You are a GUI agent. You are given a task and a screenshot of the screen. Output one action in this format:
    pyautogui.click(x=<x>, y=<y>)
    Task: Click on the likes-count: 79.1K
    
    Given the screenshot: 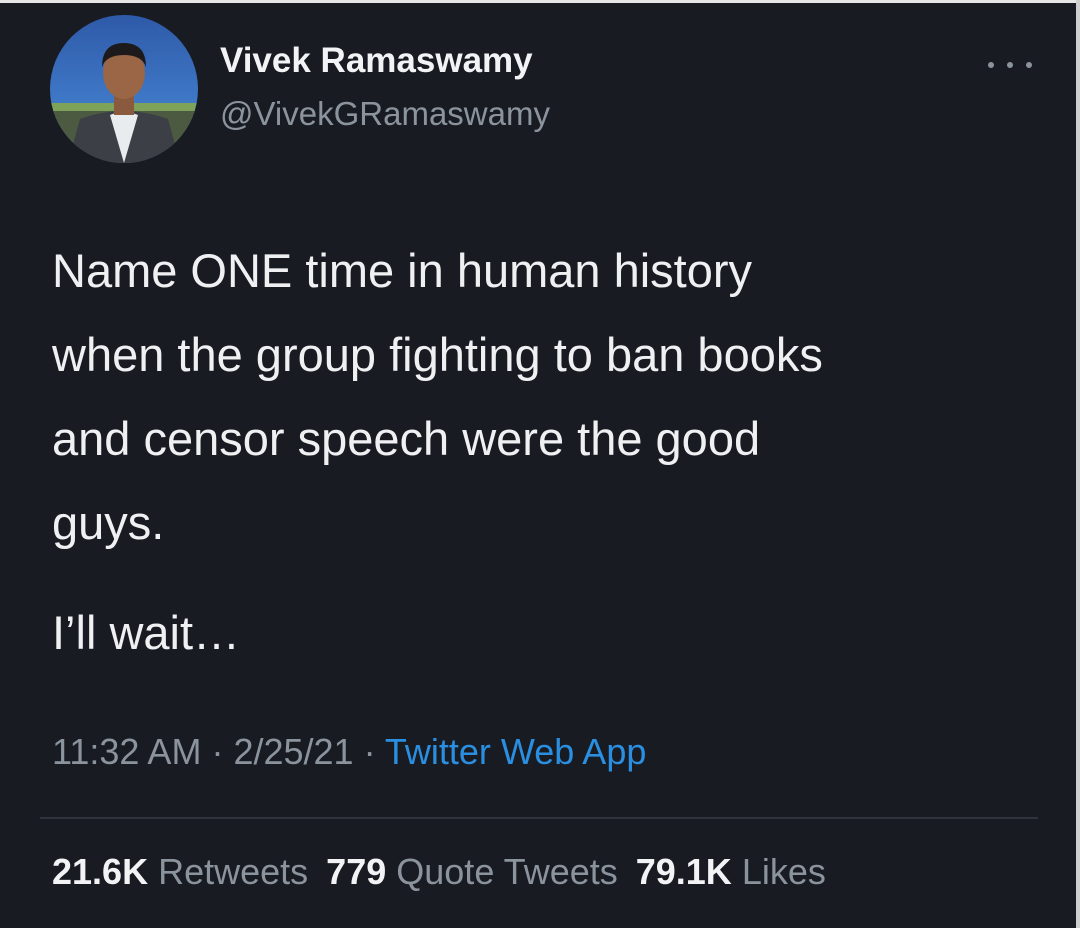 What is the action you would take?
    pyautogui.click(x=683, y=871)
    